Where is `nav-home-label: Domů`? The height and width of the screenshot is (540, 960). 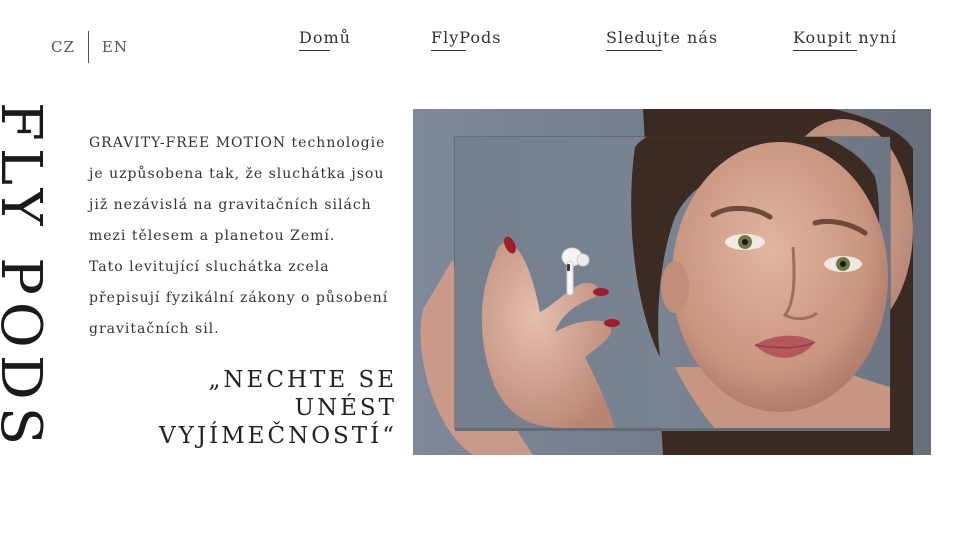
nav-home-label: Domů is located at coordinates (325, 37).